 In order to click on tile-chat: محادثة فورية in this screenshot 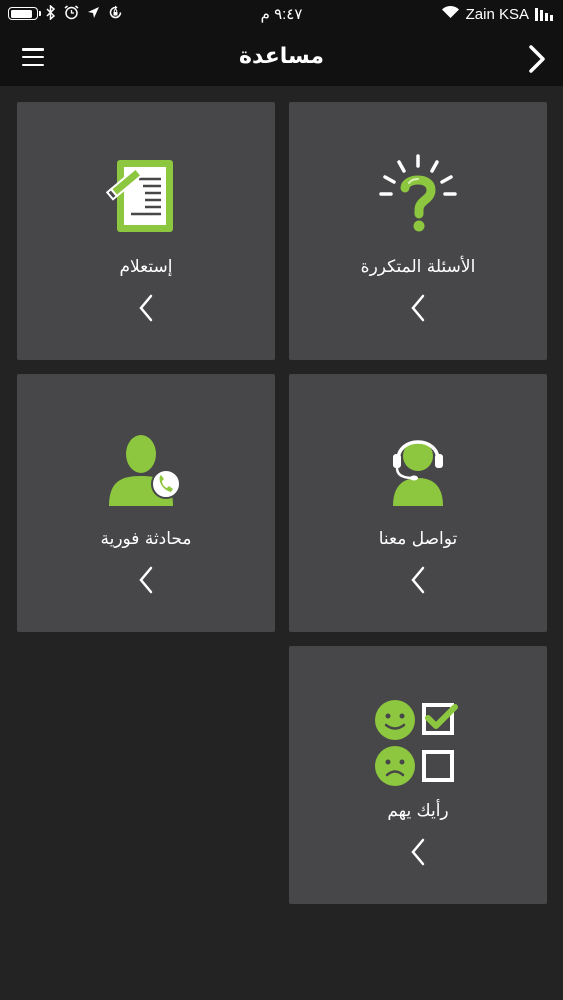, I will do `click(146, 503)`.